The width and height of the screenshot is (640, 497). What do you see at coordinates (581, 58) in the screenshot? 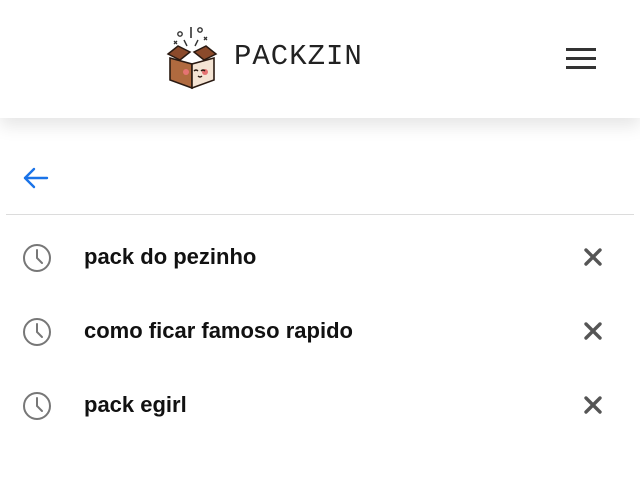
I see `hamburger-menu-button` at bounding box center [581, 58].